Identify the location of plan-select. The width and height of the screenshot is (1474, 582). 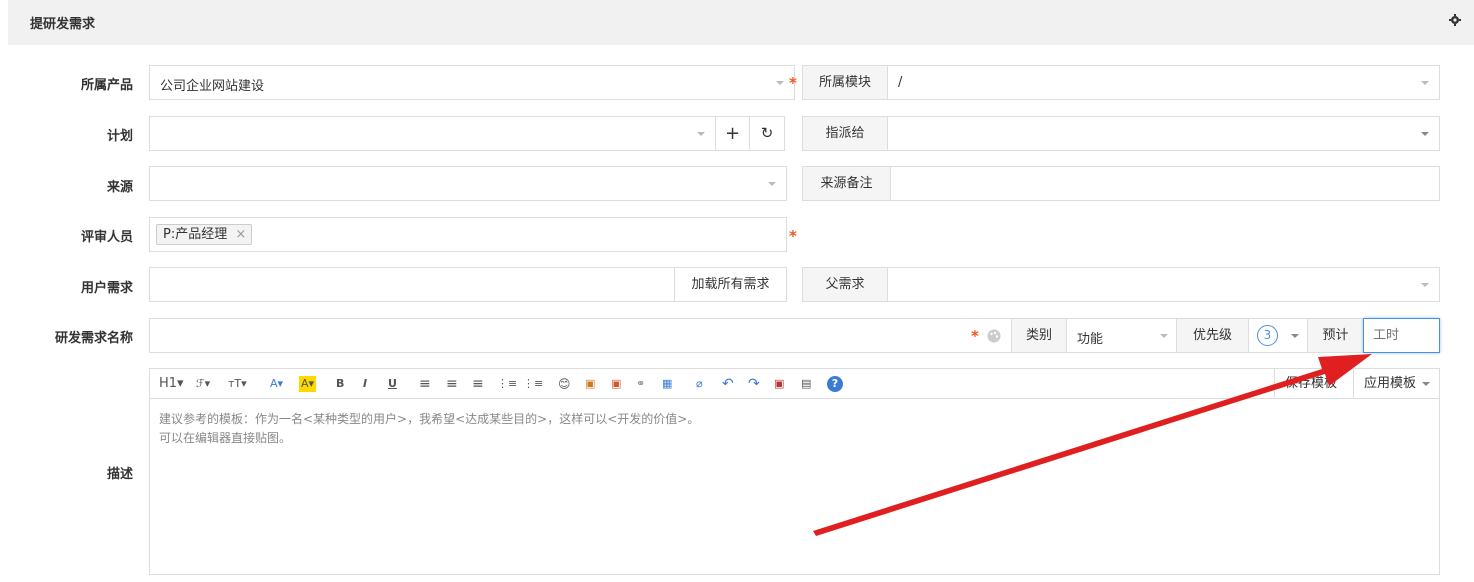
(432, 133).